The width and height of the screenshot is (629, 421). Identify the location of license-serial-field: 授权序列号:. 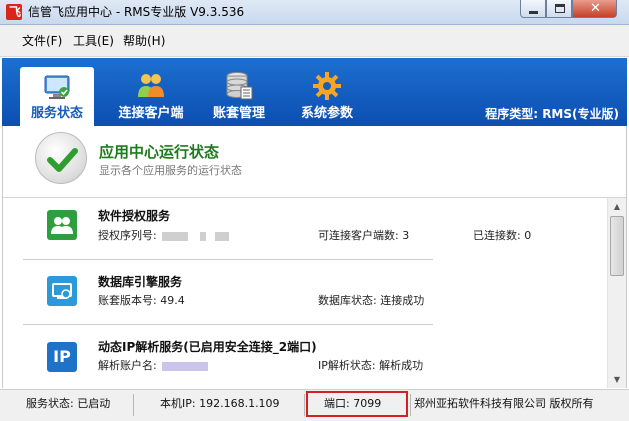
(164, 236).